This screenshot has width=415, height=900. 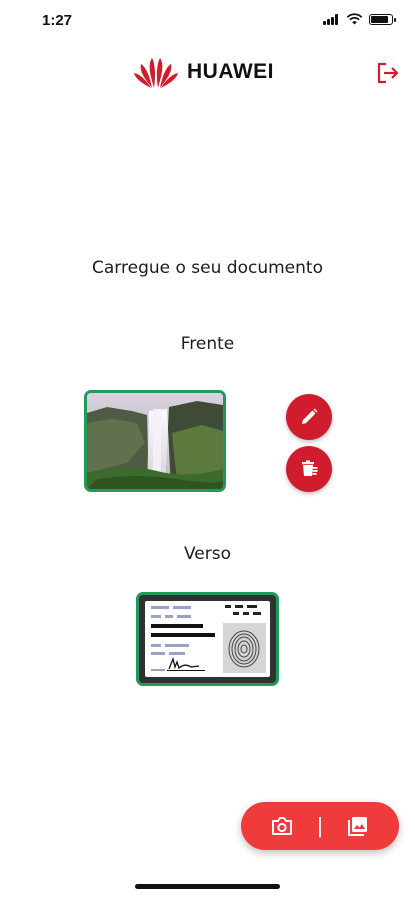 I want to click on pencil-icon, so click(x=310, y=416).